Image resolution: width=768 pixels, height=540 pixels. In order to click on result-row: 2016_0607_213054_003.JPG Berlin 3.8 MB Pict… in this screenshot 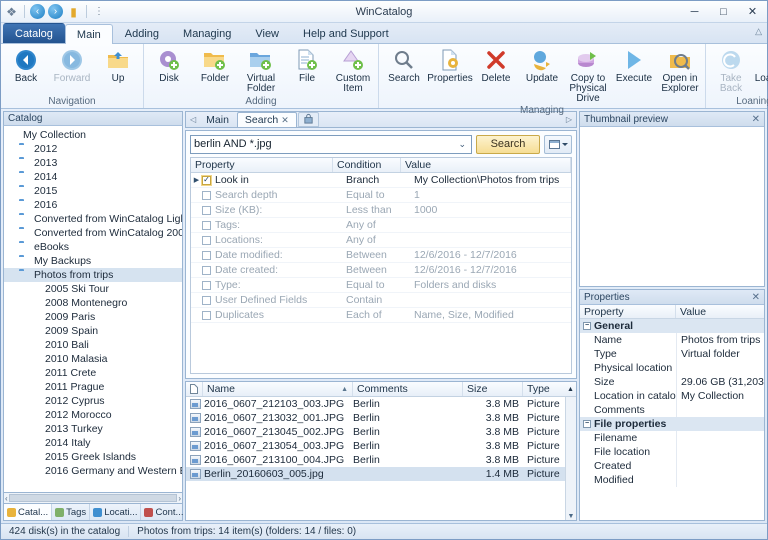, I will do `click(375, 446)`.